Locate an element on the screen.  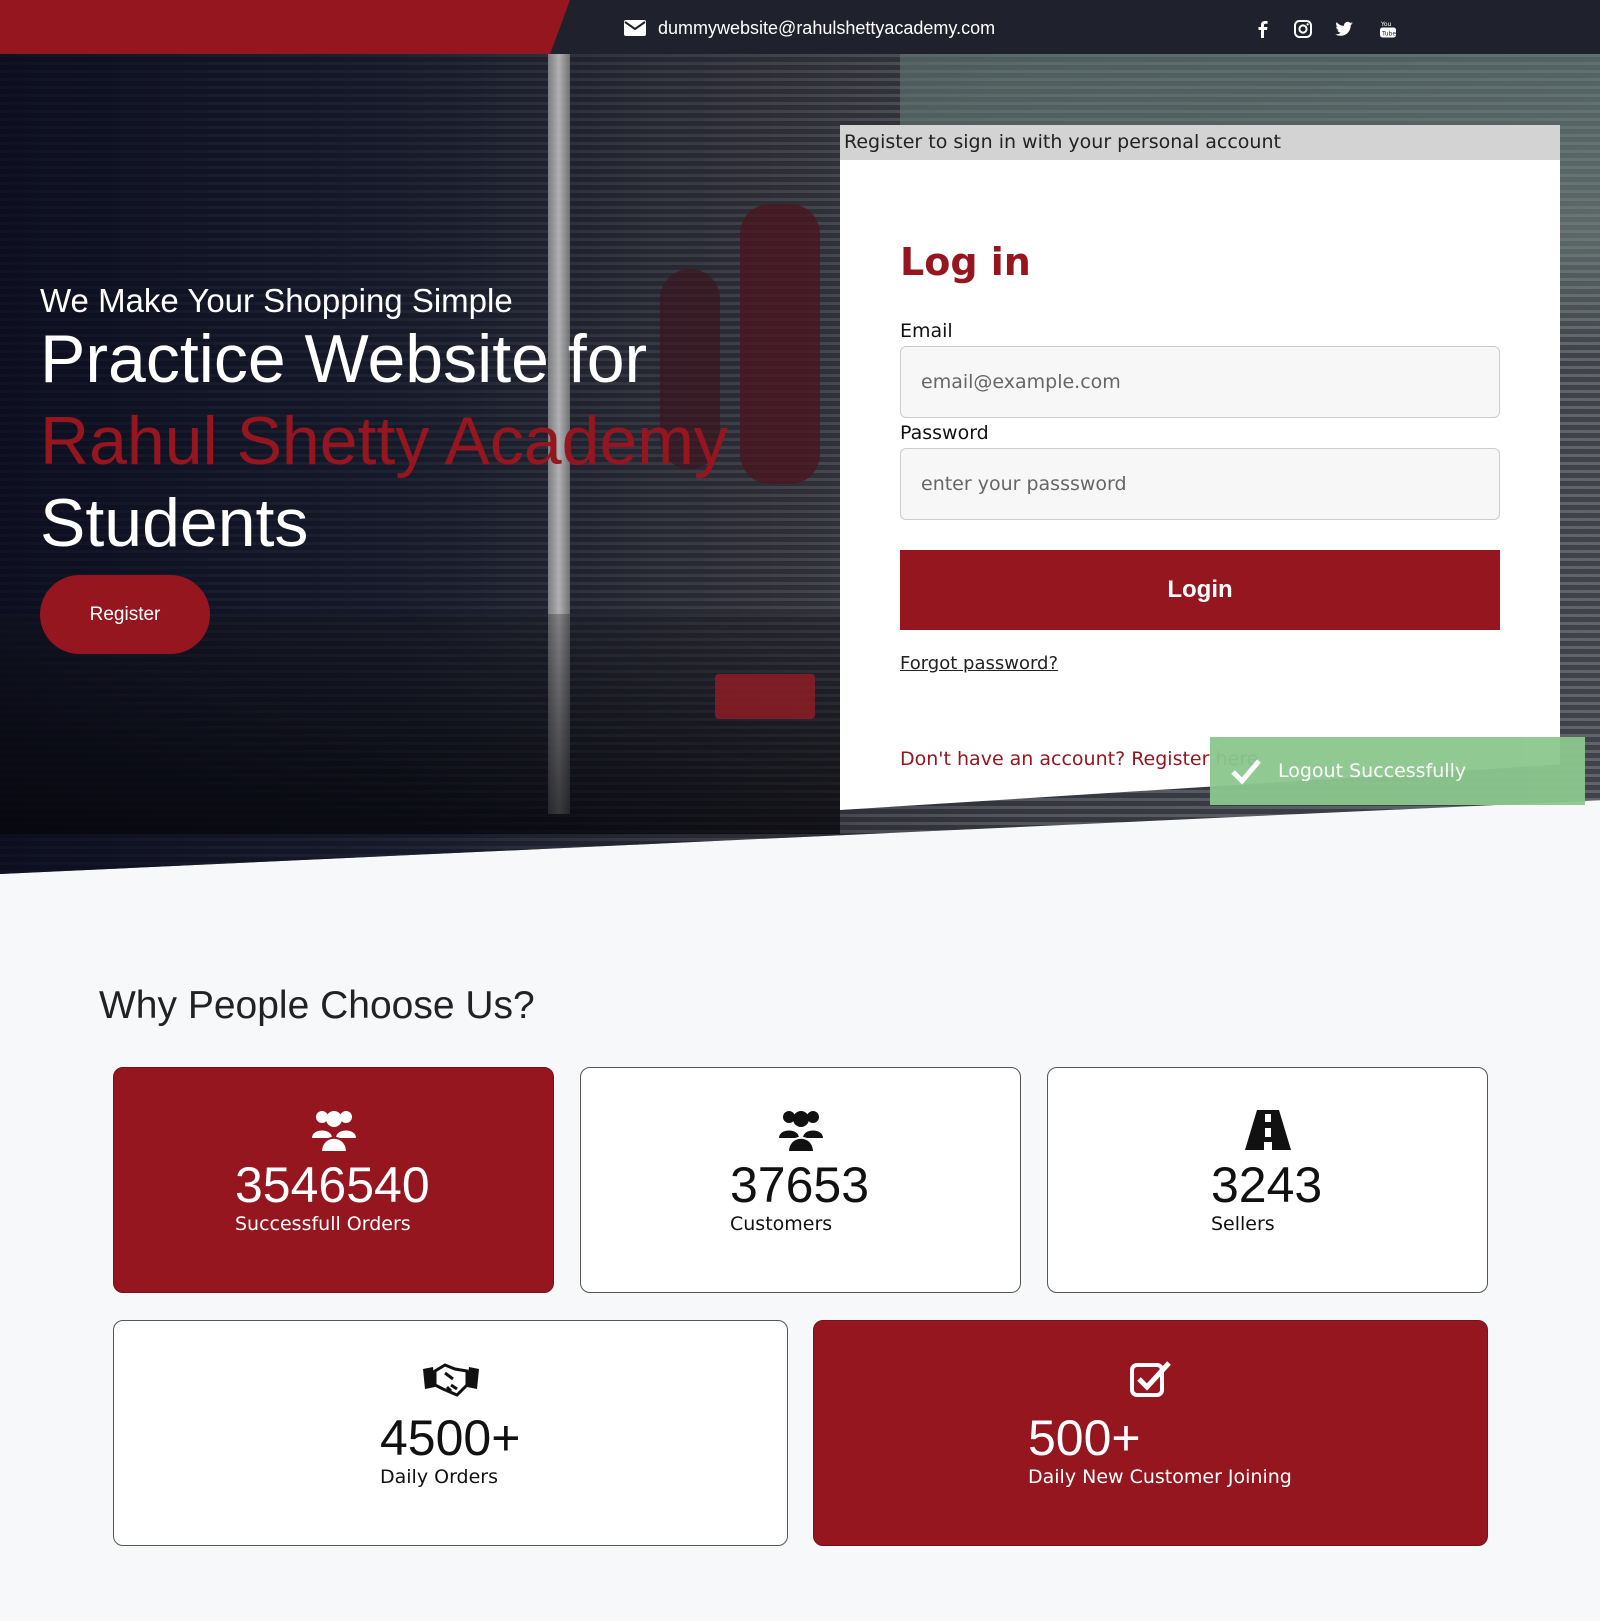
stat-card-orders: 3546540 Successfull Orders is located at coordinates (333, 1180).